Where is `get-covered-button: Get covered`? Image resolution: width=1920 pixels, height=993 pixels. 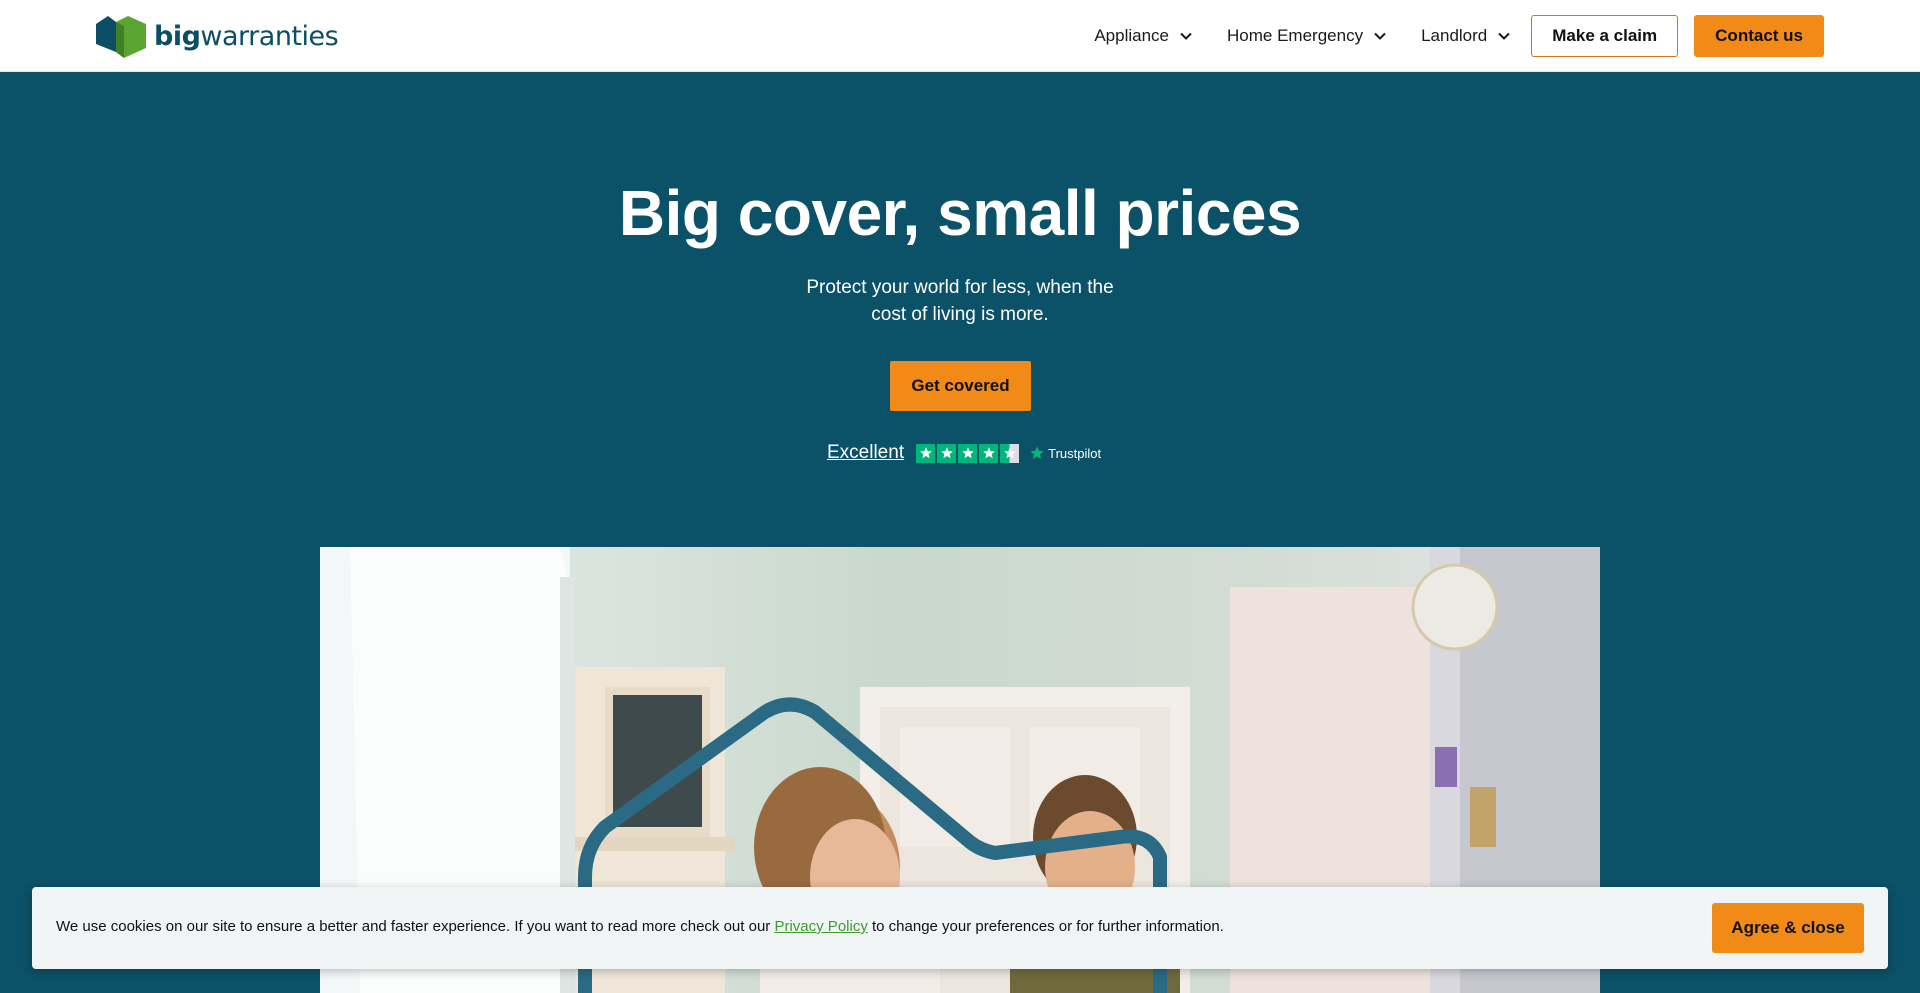 get-covered-button: Get covered is located at coordinates (960, 386).